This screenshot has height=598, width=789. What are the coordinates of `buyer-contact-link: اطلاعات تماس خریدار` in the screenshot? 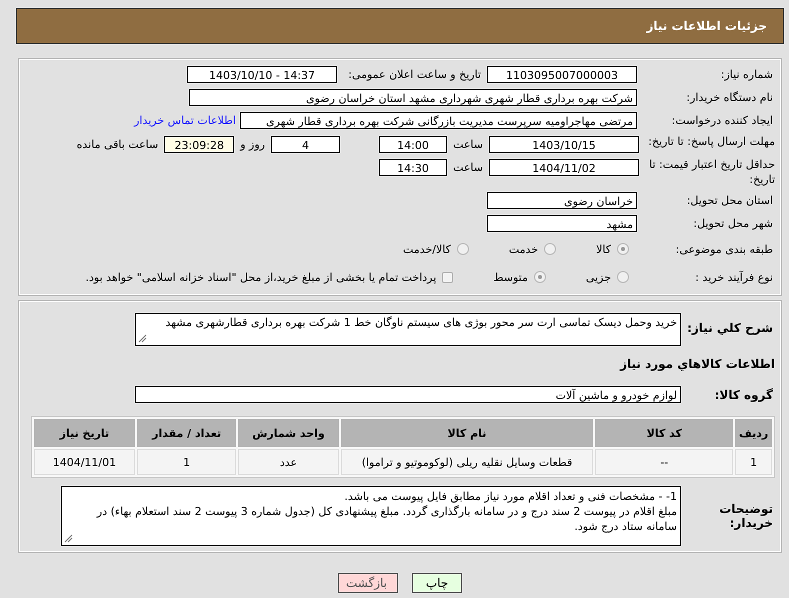 It's located at (187, 120).